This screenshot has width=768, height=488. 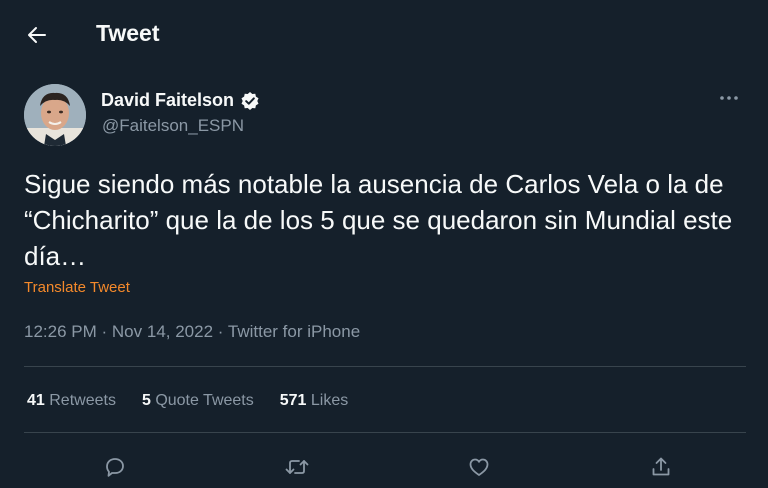 What do you see at coordinates (173, 126) in the screenshot?
I see `author-handle: @Faitelson_ESPN` at bounding box center [173, 126].